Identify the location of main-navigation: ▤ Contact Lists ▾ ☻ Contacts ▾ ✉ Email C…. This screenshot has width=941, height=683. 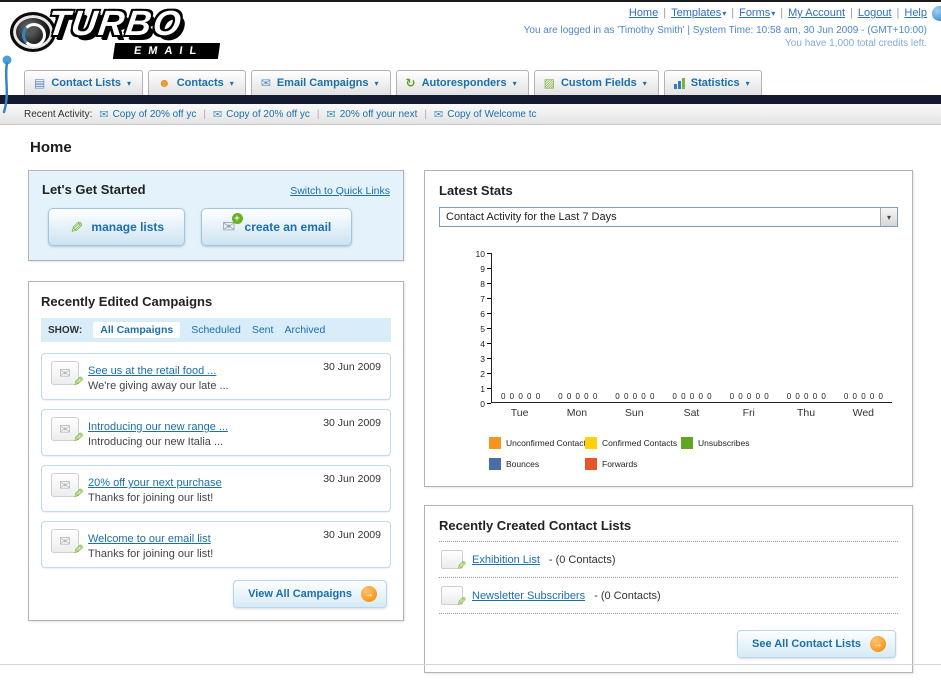
(470, 79).